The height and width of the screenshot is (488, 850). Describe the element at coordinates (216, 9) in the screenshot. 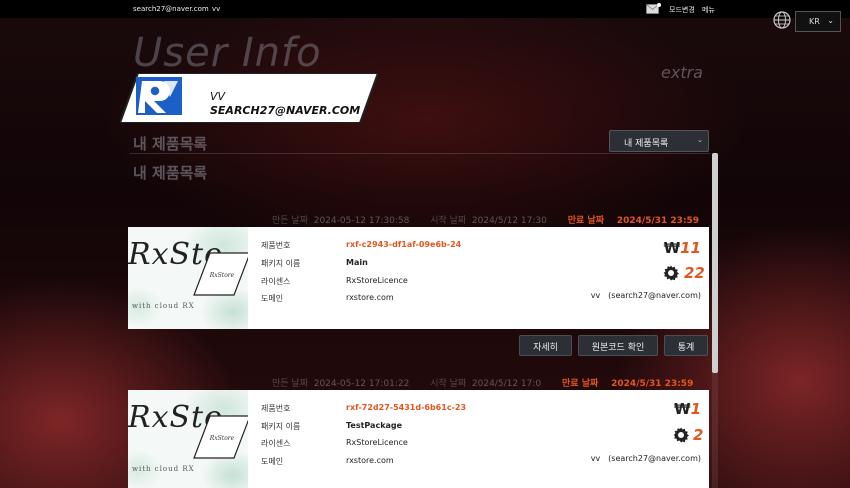

I see `user-nickname: vv` at that location.